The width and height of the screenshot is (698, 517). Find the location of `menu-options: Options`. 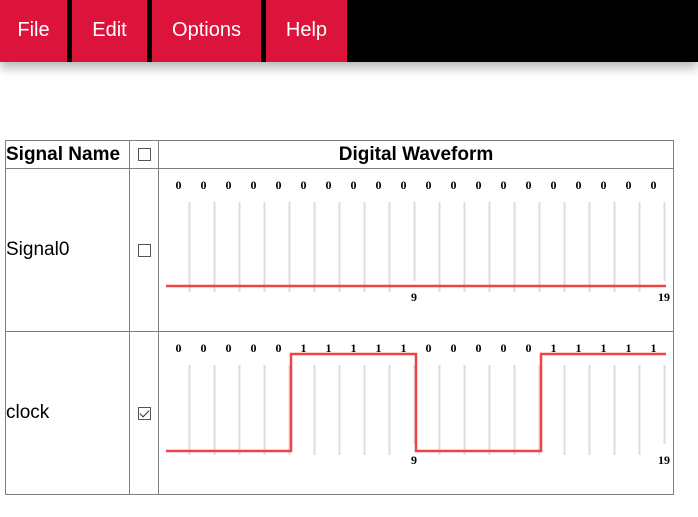

menu-options: Options is located at coordinates (206, 31).